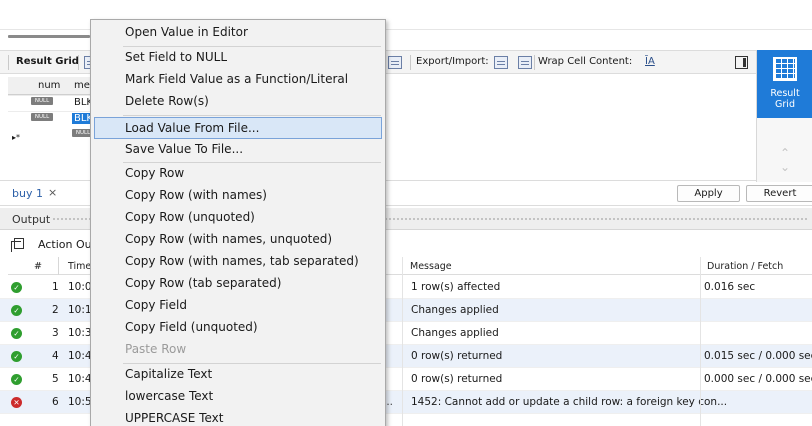 This screenshot has width=812, height=426. What do you see at coordinates (47, 61) in the screenshot?
I see `result-grid-label: Result Grid` at bounding box center [47, 61].